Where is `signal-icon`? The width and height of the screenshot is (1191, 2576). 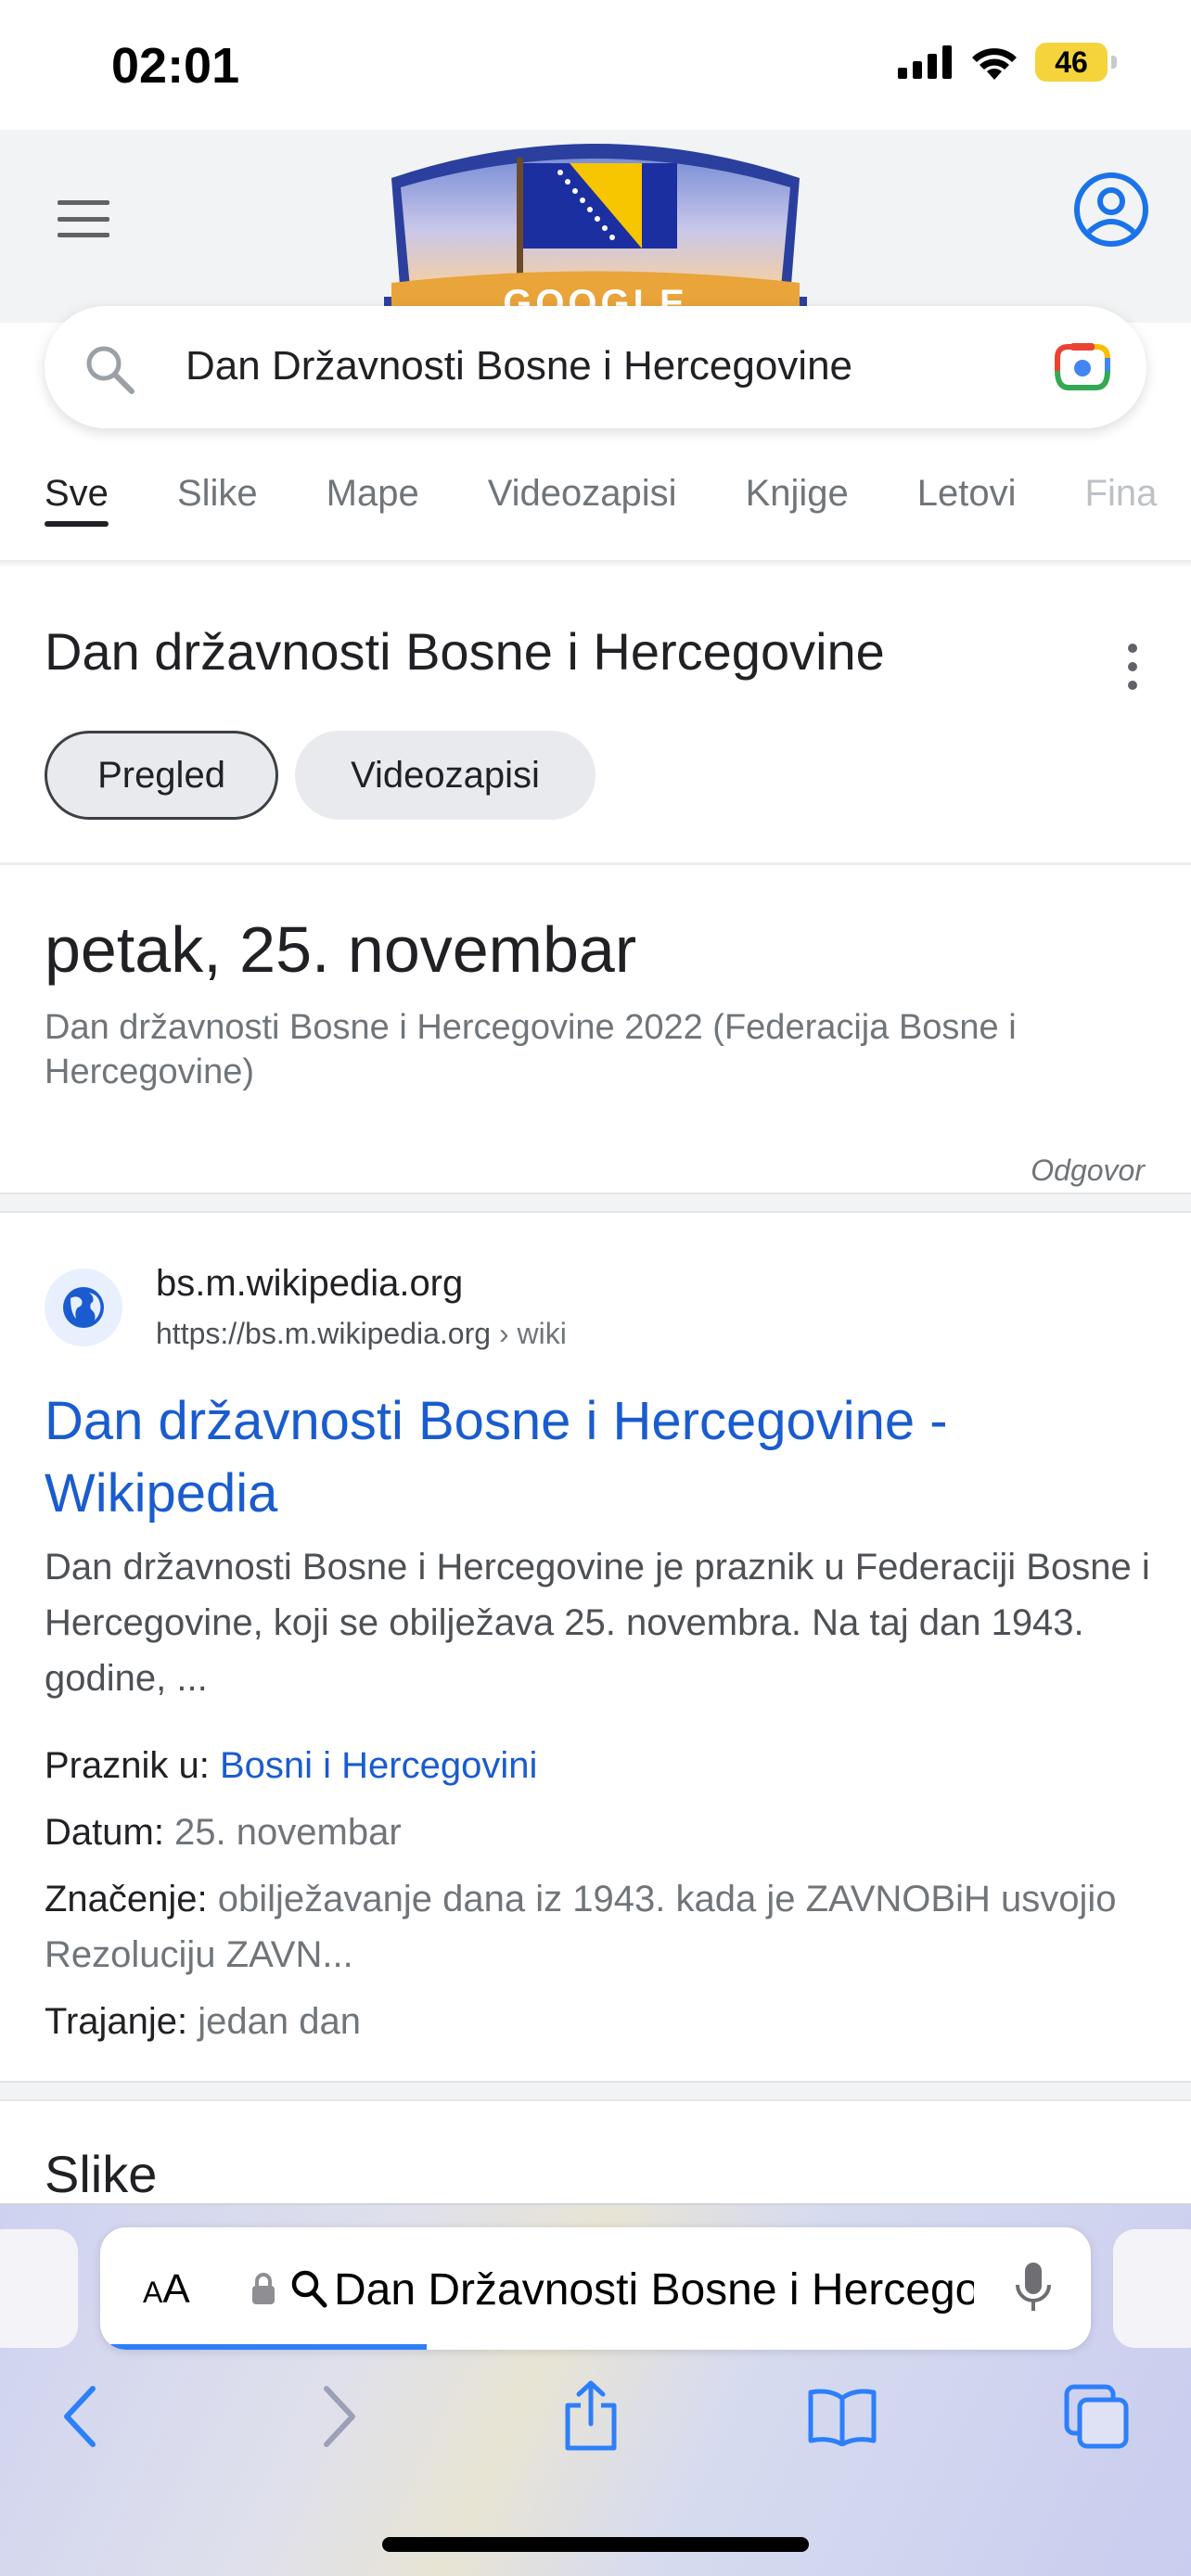 signal-icon is located at coordinates (925, 62).